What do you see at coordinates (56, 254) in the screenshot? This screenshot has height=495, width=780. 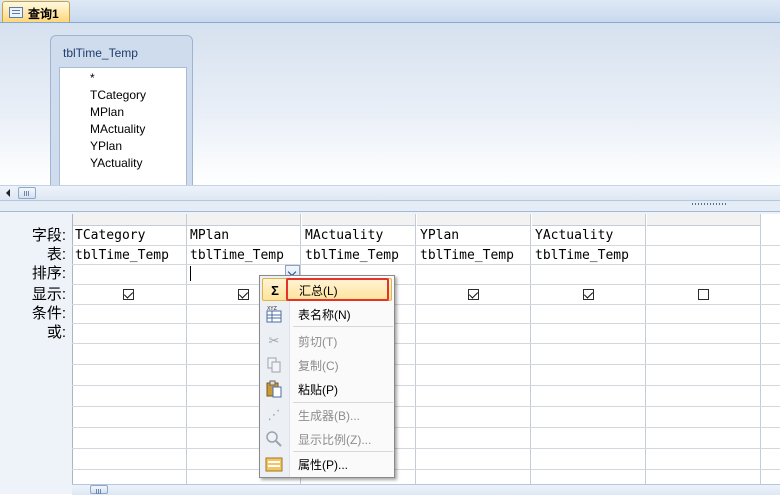 I see `row-label-table: 表:` at bounding box center [56, 254].